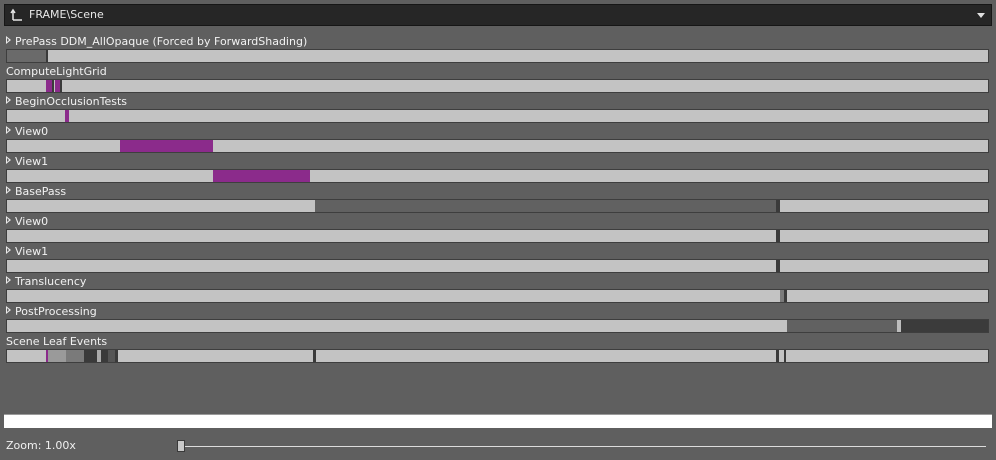  I want to click on event-label: BasePass, so click(36, 192).